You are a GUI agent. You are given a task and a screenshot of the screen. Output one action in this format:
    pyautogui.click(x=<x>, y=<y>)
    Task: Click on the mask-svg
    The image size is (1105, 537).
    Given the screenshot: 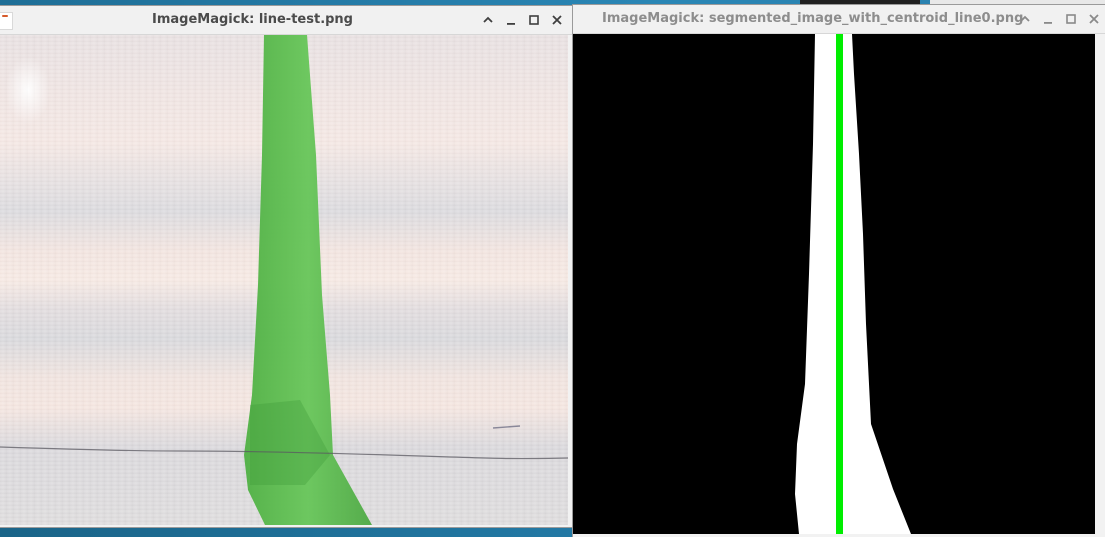 What is the action you would take?
    pyautogui.click(x=853, y=284)
    